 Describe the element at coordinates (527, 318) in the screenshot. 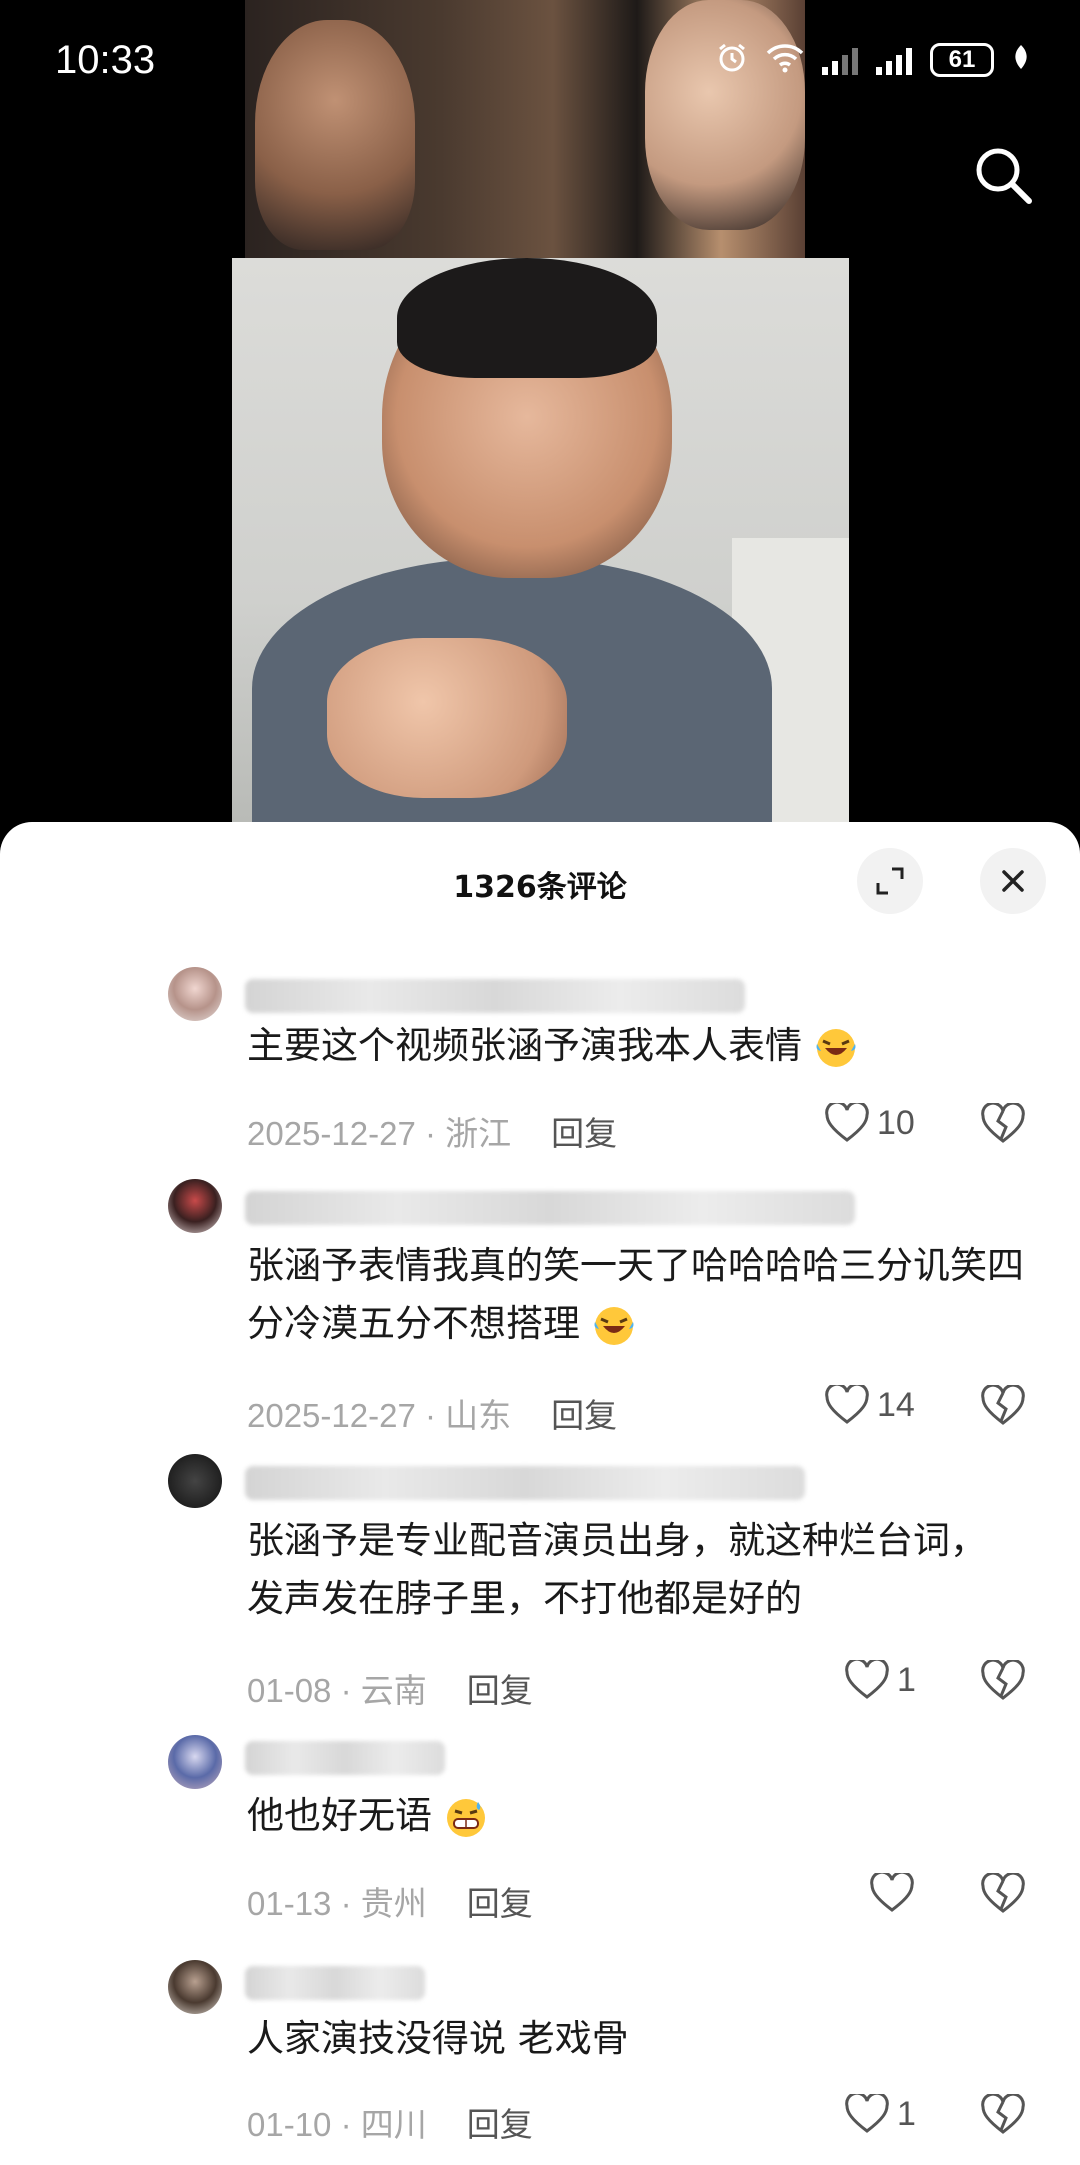

I see `person-hair` at that location.